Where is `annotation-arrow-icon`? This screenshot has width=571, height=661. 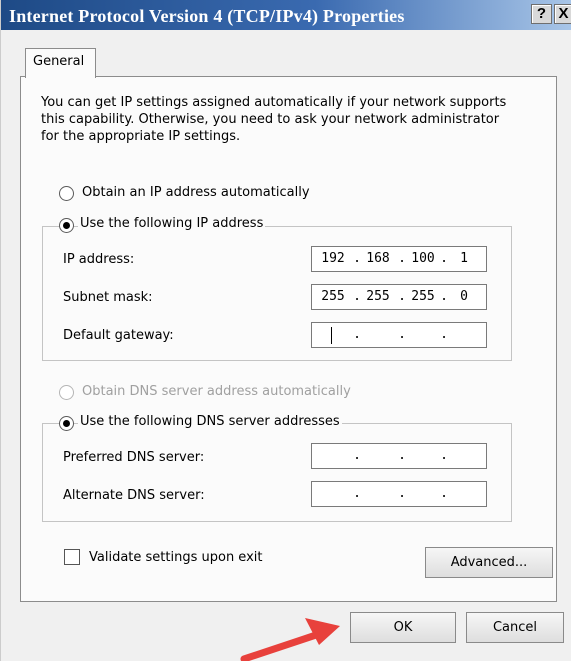 annotation-arrow-icon is located at coordinates (290, 639).